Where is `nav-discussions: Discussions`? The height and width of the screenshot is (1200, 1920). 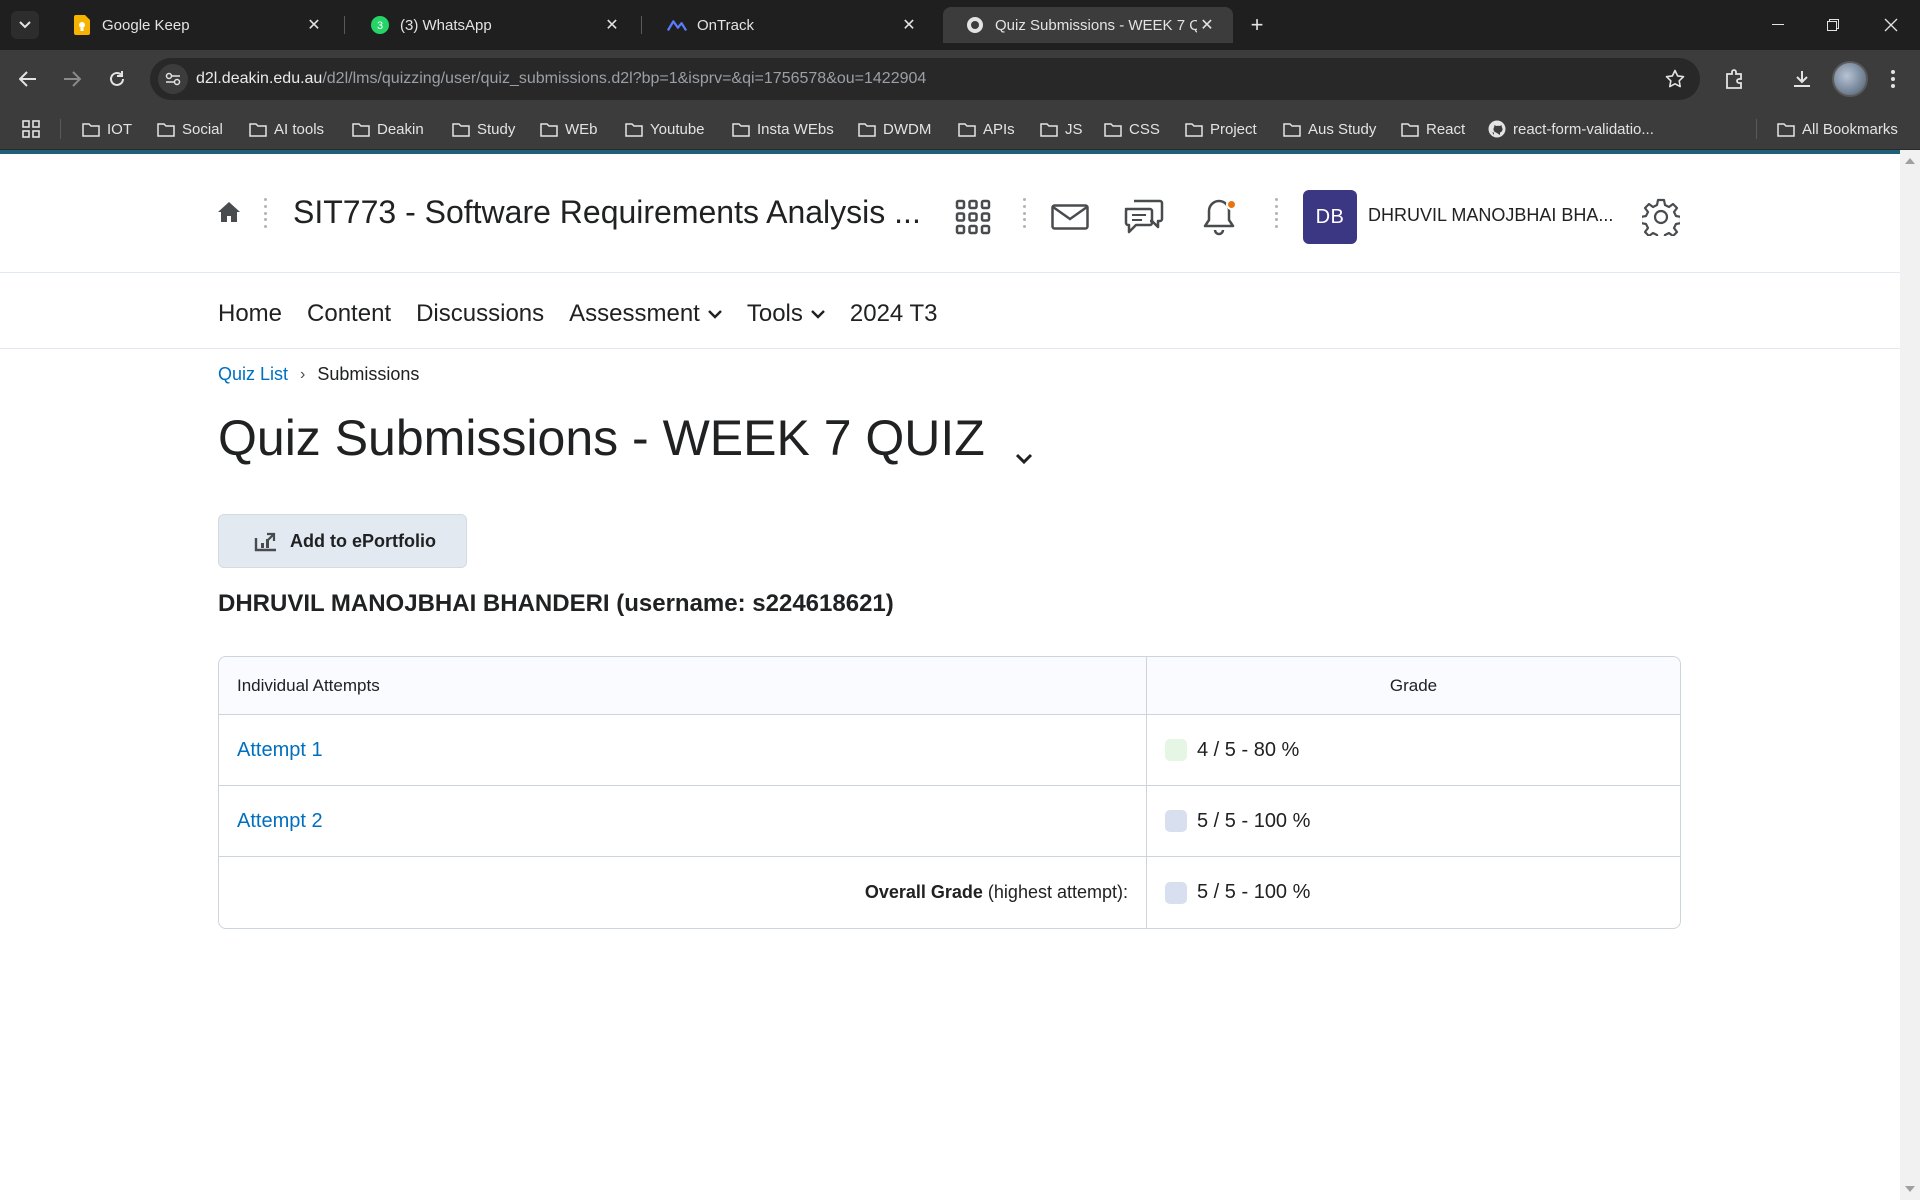 nav-discussions: Discussions is located at coordinates (480, 314).